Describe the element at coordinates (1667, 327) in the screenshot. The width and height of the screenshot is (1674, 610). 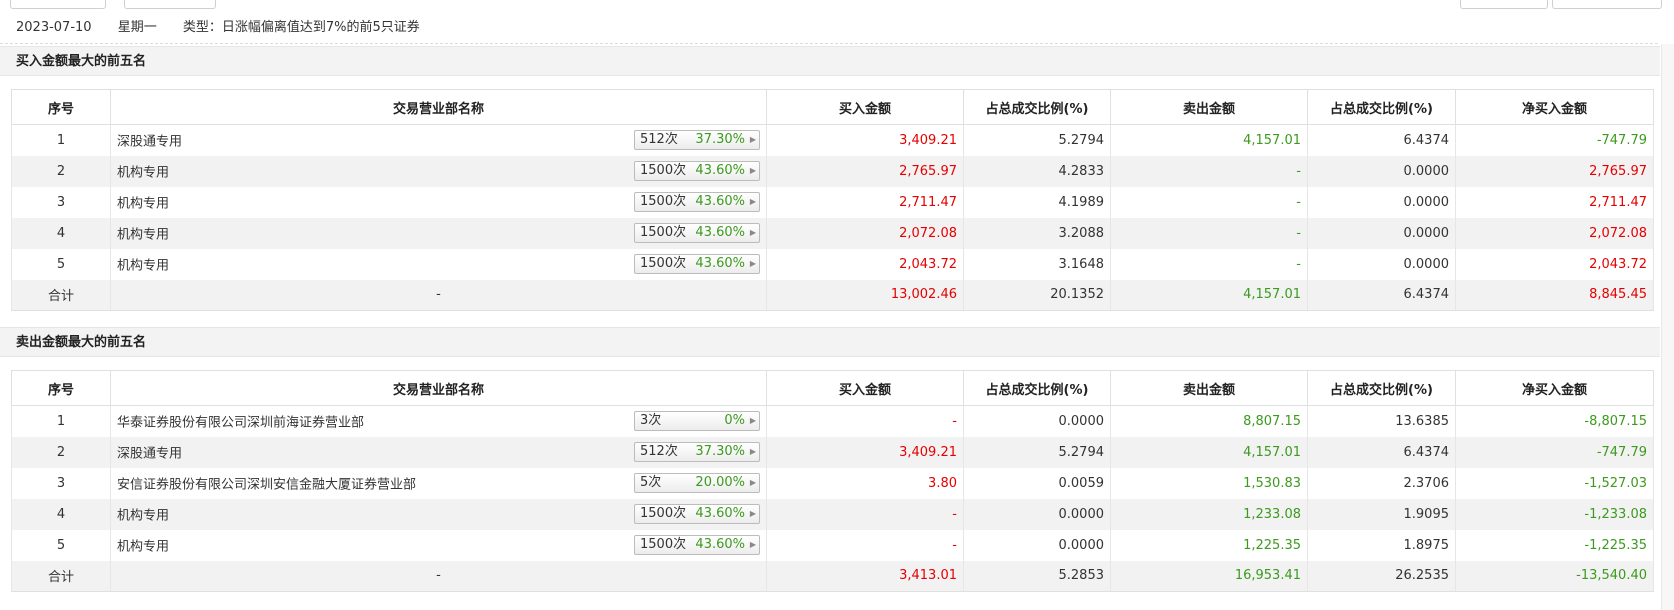
I see `vertical-scrollbar` at that location.